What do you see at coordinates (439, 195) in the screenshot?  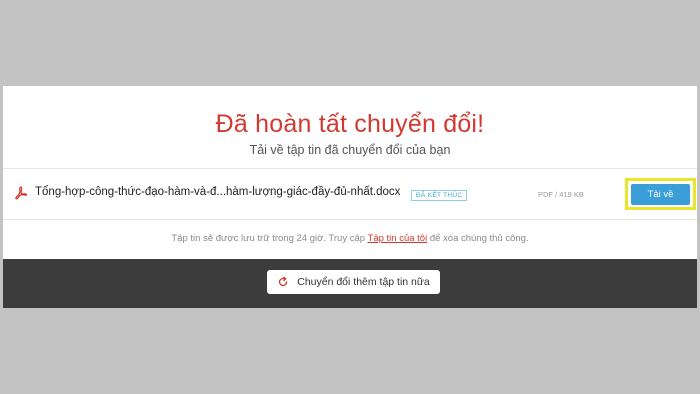 I see `status-badge: ĐÃ KẾT THÚC` at bounding box center [439, 195].